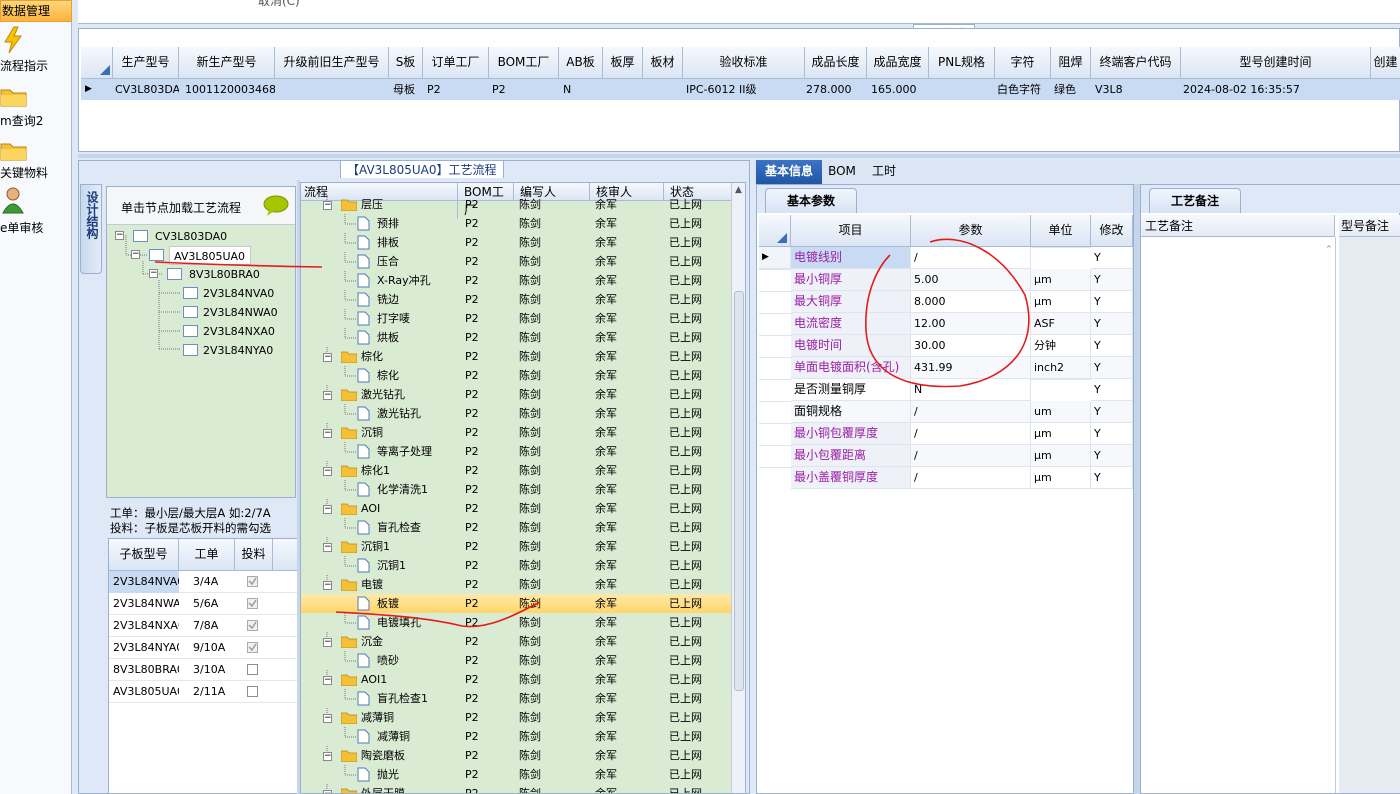 The image size is (1400, 794). What do you see at coordinates (203, 604) in the screenshot?
I see `sub-board-row: 2V3L84NWA0 5/6A` at bounding box center [203, 604].